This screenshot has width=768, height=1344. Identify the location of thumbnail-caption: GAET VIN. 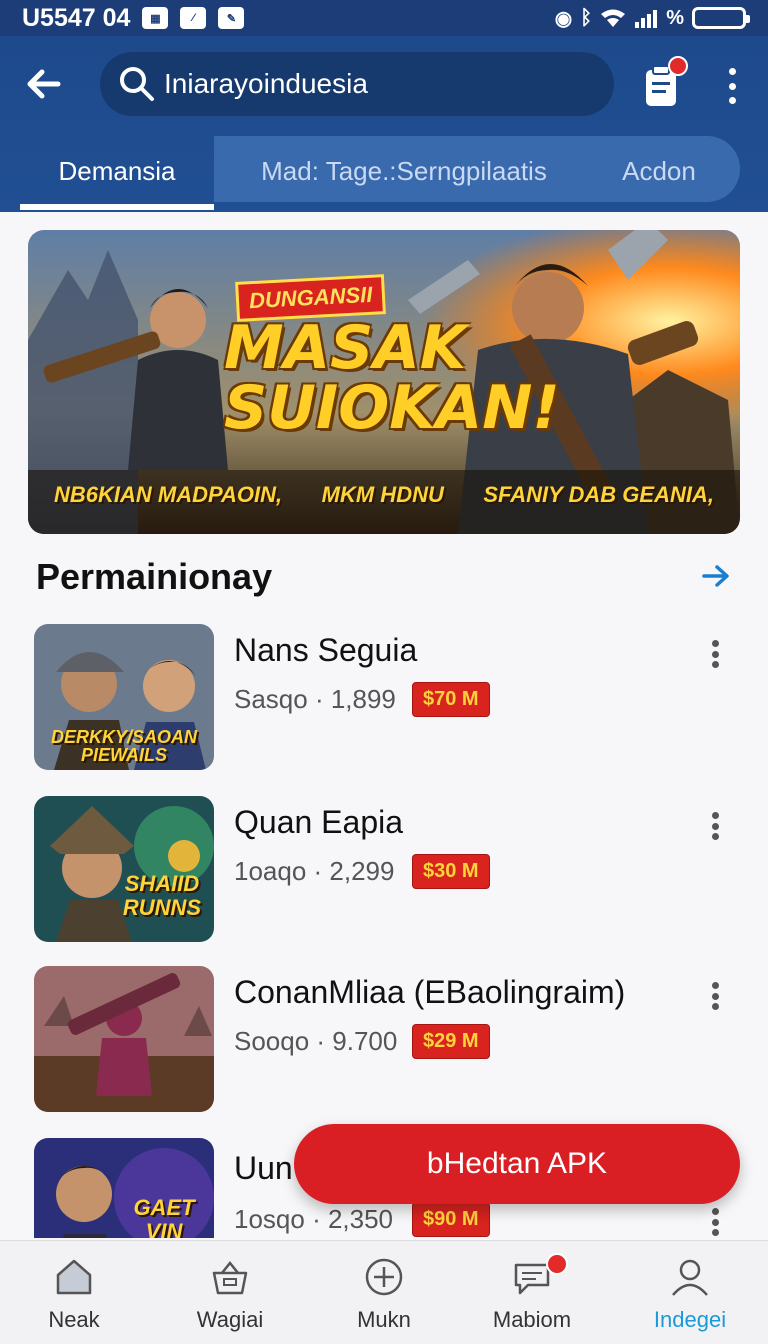
(164, 1217).